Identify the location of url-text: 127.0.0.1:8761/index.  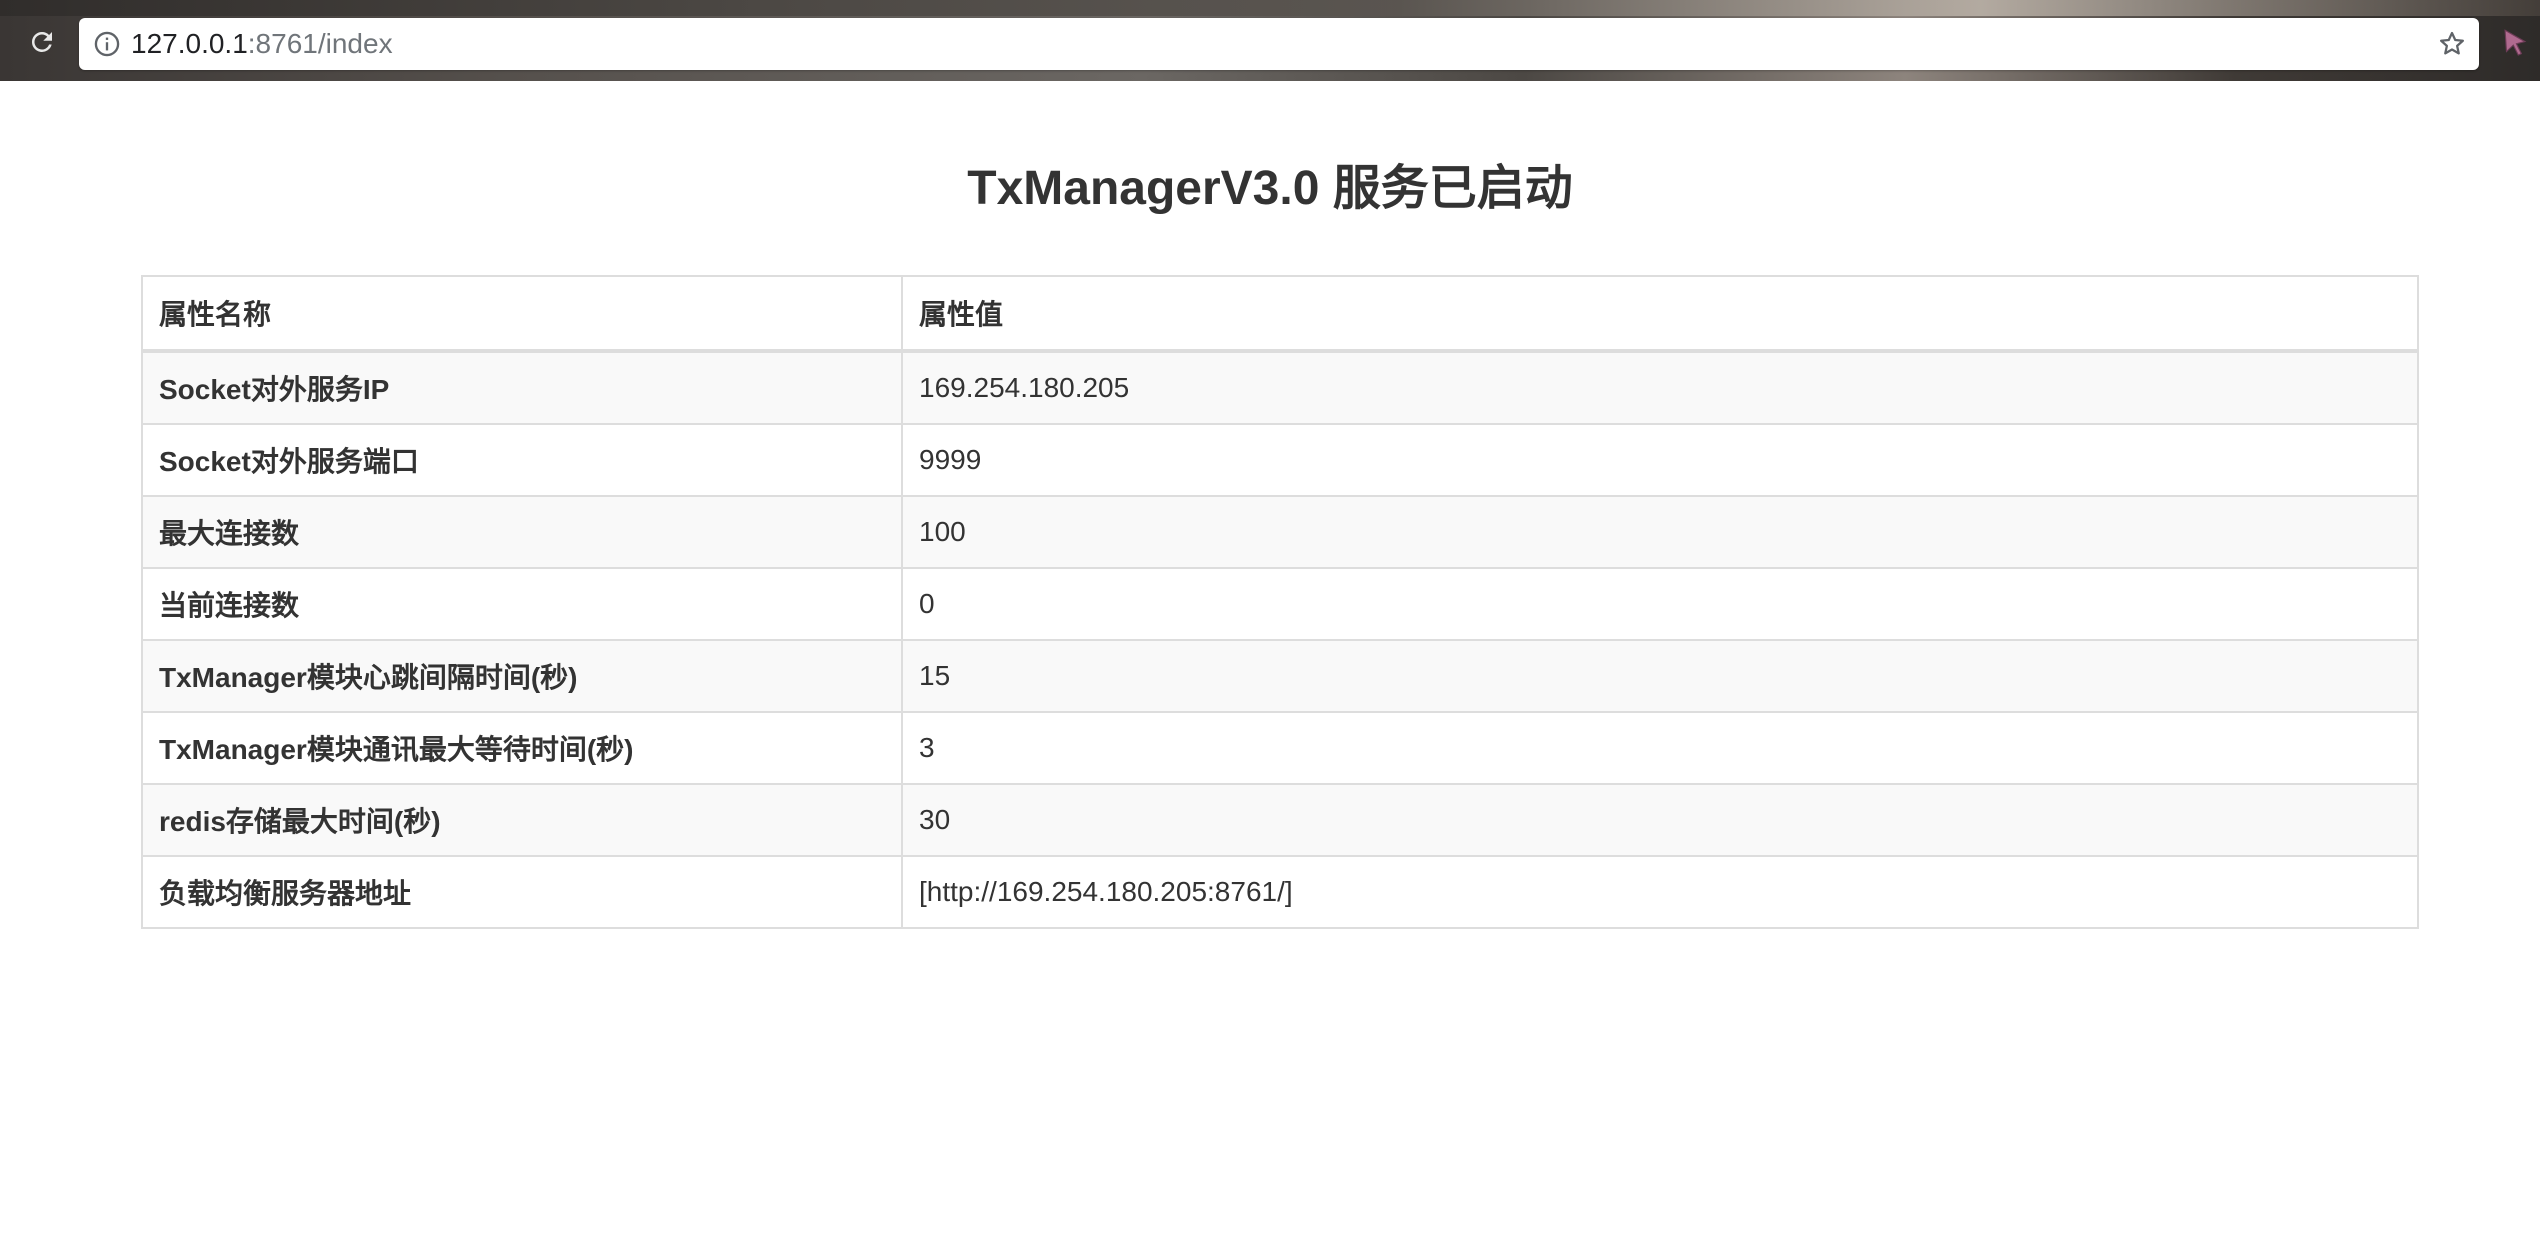
(262, 44).